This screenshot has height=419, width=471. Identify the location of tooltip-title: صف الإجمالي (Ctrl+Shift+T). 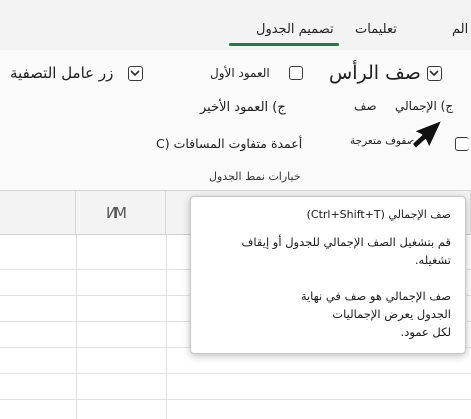
(378, 214).